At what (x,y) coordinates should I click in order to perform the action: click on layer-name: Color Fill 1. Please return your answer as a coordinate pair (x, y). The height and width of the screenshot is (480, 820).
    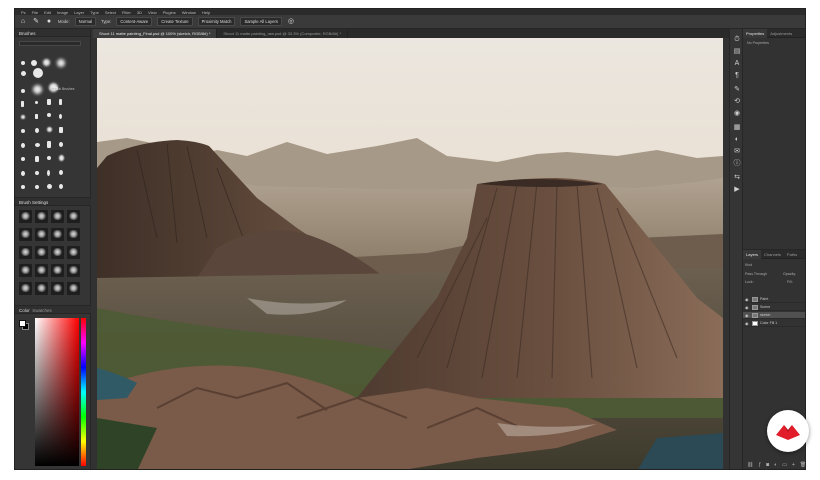
    Looking at the image, I should click on (769, 323).